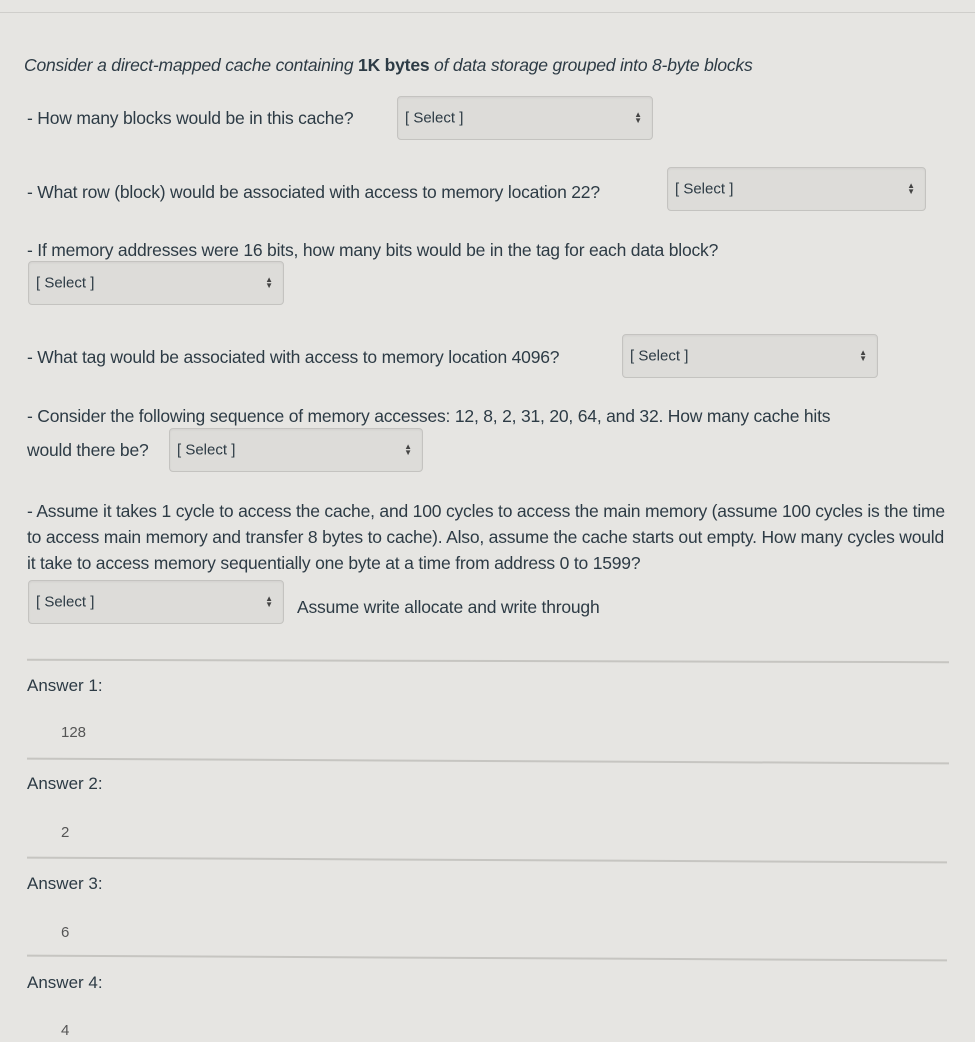 This screenshot has height=1042, width=975. What do you see at coordinates (65, 982) in the screenshot?
I see `answer-4-title: Answer 4:` at bounding box center [65, 982].